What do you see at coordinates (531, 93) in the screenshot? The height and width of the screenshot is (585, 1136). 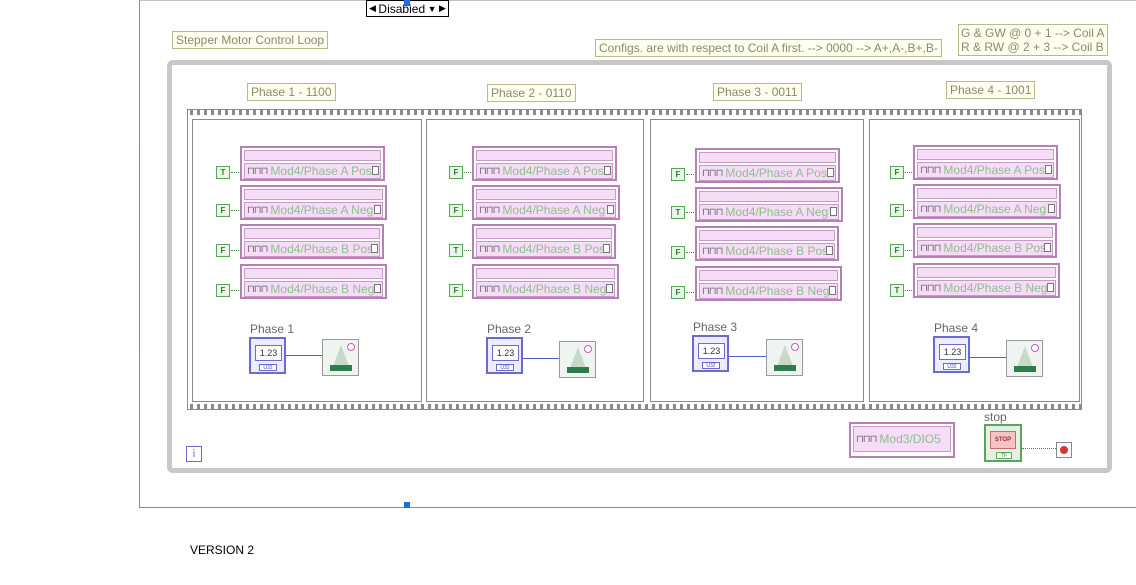 I see `frame-2-title: Phase 2 - 0110` at bounding box center [531, 93].